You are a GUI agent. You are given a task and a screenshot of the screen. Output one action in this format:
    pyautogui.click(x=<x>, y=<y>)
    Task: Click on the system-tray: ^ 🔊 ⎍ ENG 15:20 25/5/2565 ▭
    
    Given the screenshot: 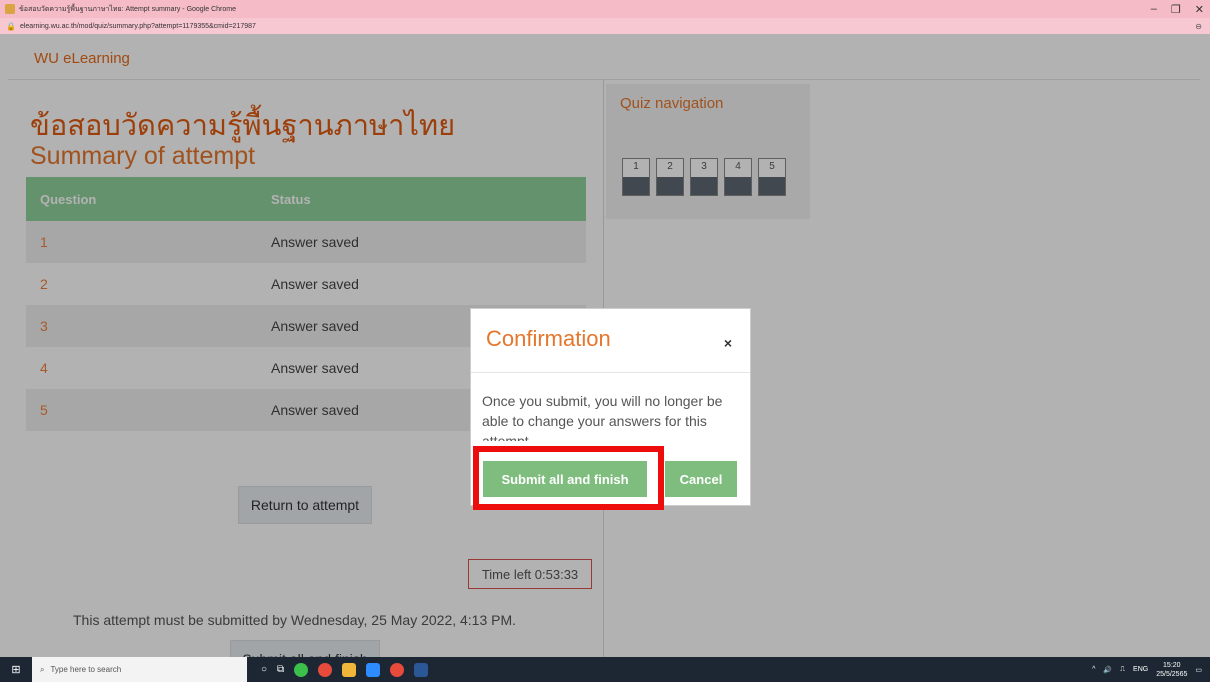 What is the action you would take?
    pyautogui.click(x=1147, y=669)
    